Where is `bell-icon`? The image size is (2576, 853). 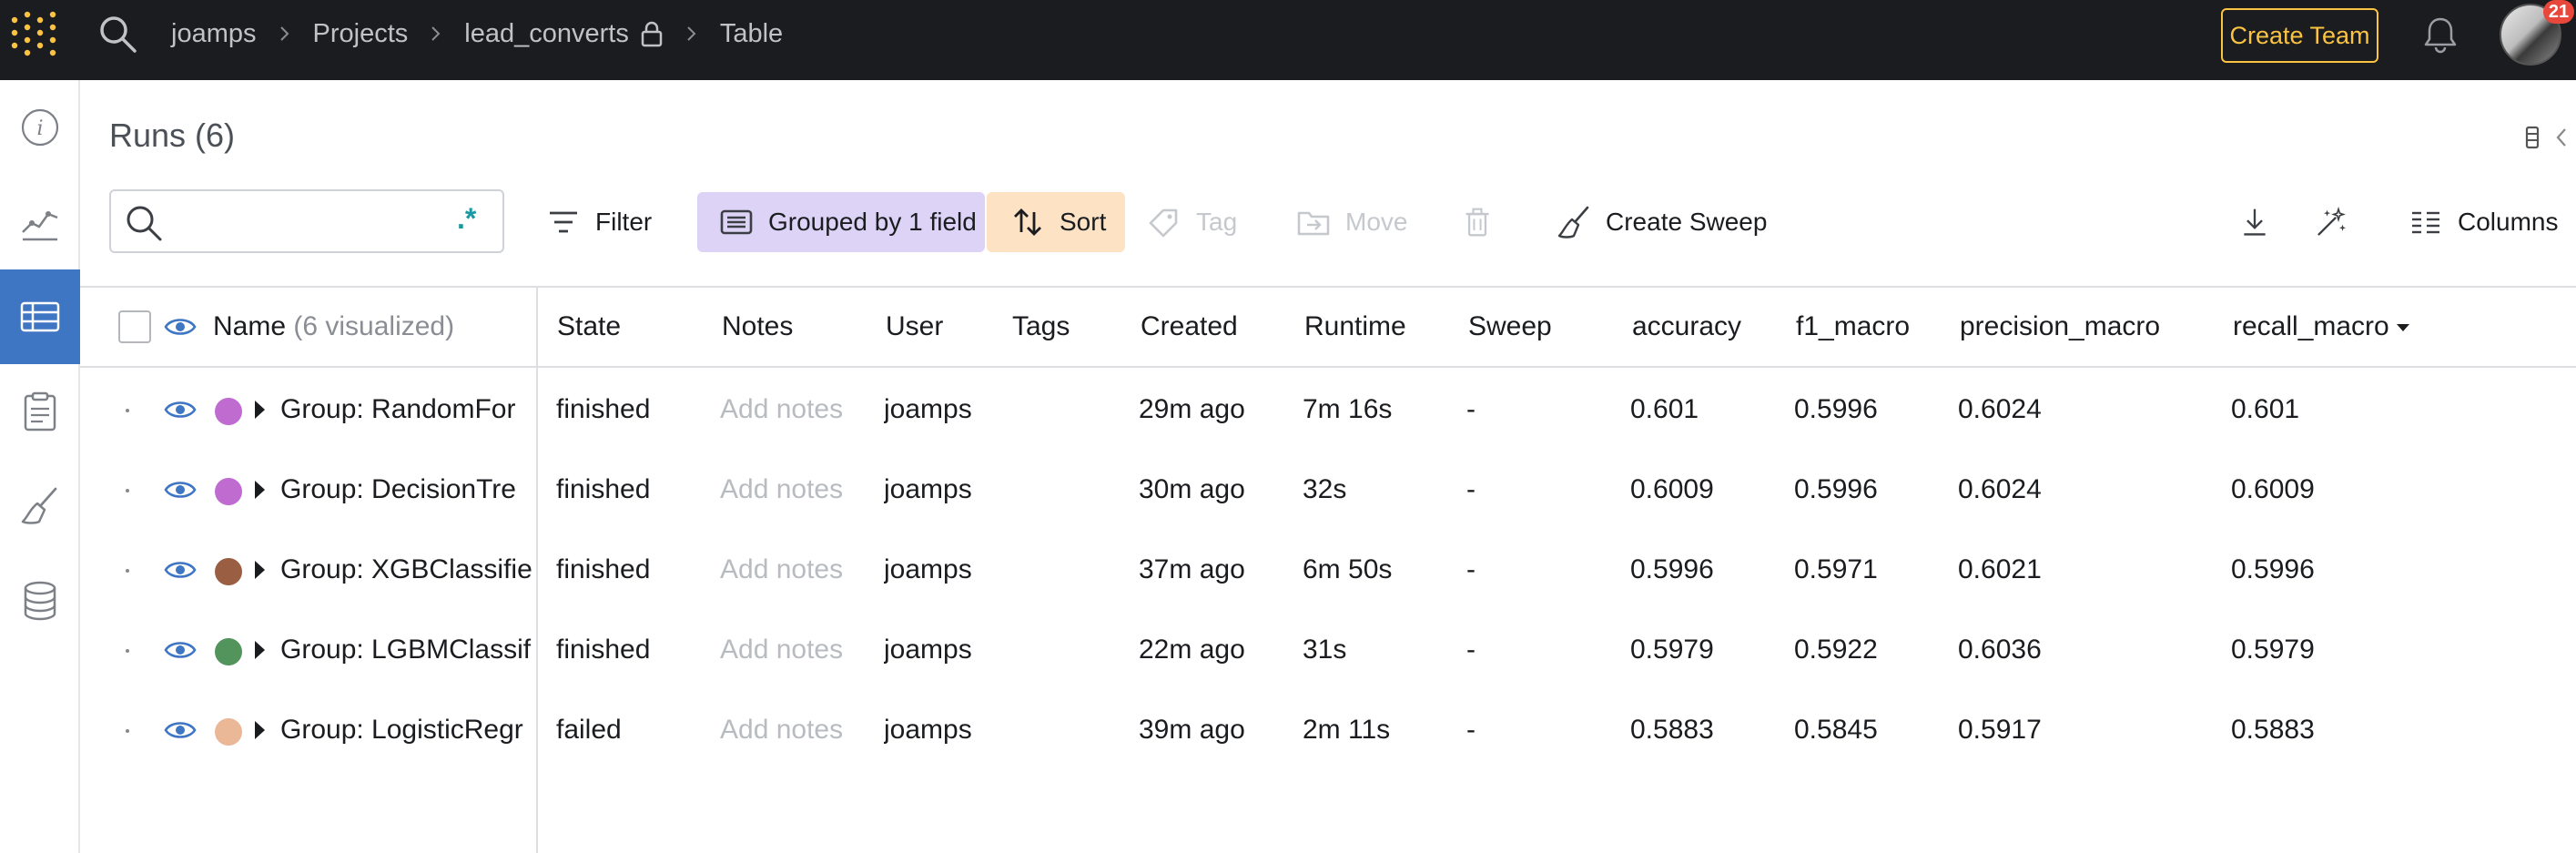
bell-icon is located at coordinates (2440, 35).